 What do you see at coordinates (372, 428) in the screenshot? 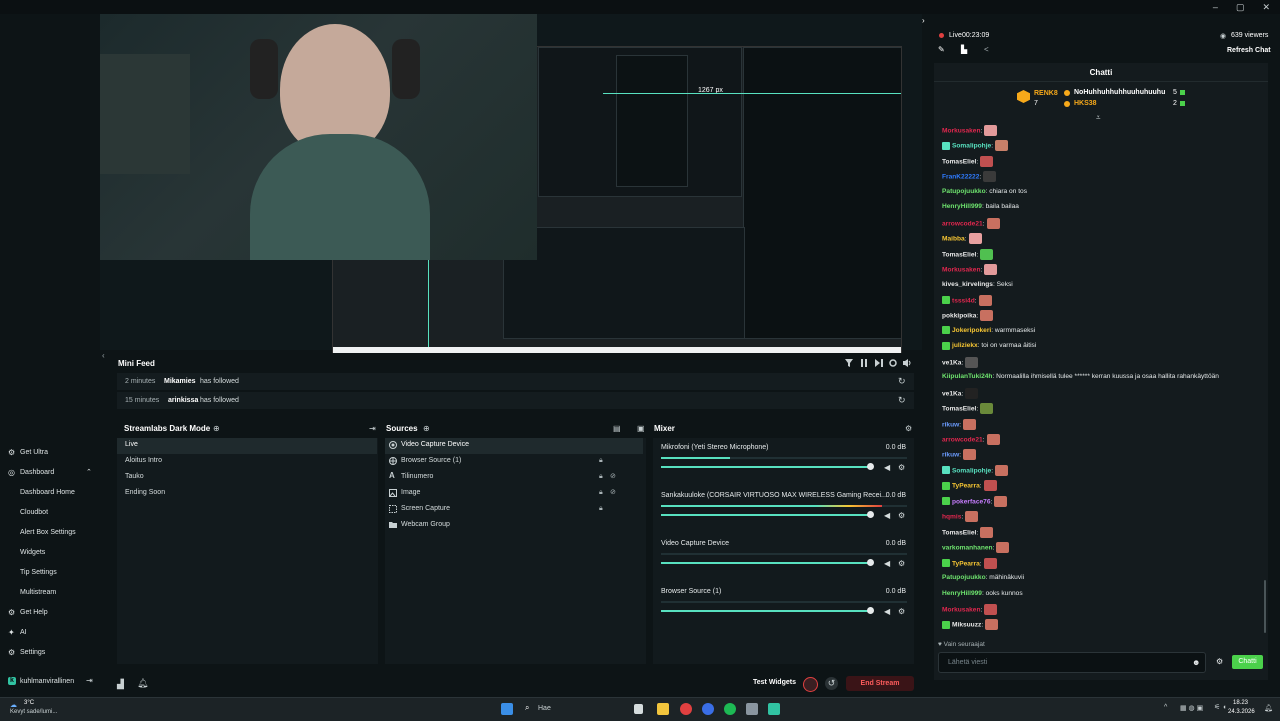
I see `collapse-panel-icon: ⇥` at bounding box center [372, 428].